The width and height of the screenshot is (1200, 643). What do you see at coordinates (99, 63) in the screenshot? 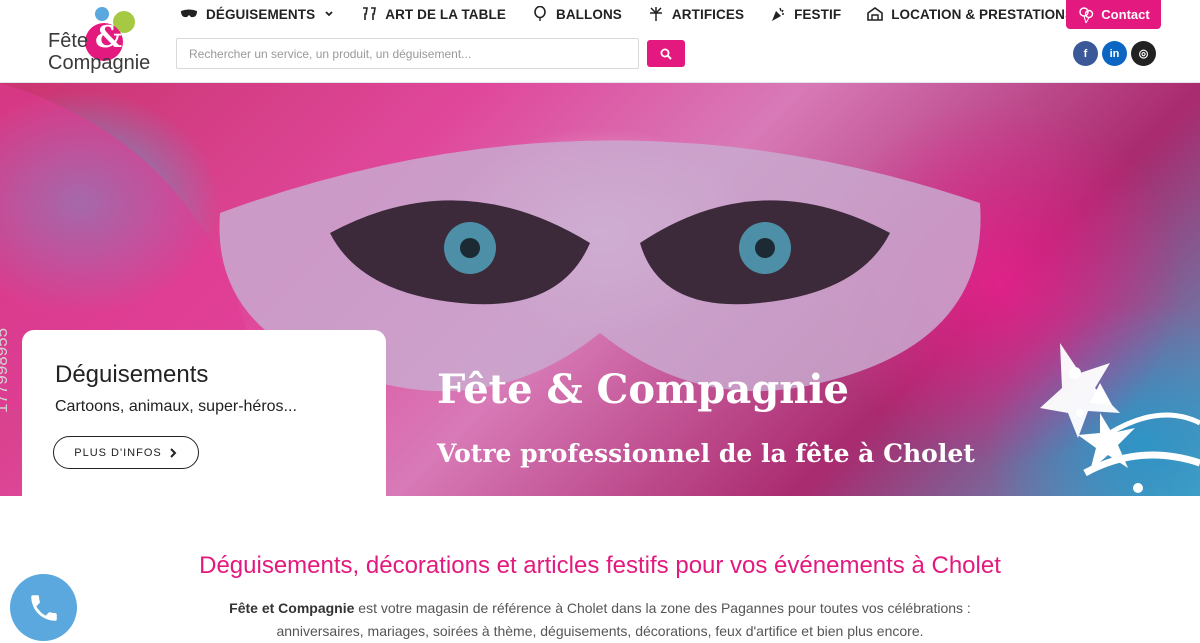
I see `logo-text-compagnie: Compagnie` at bounding box center [99, 63].